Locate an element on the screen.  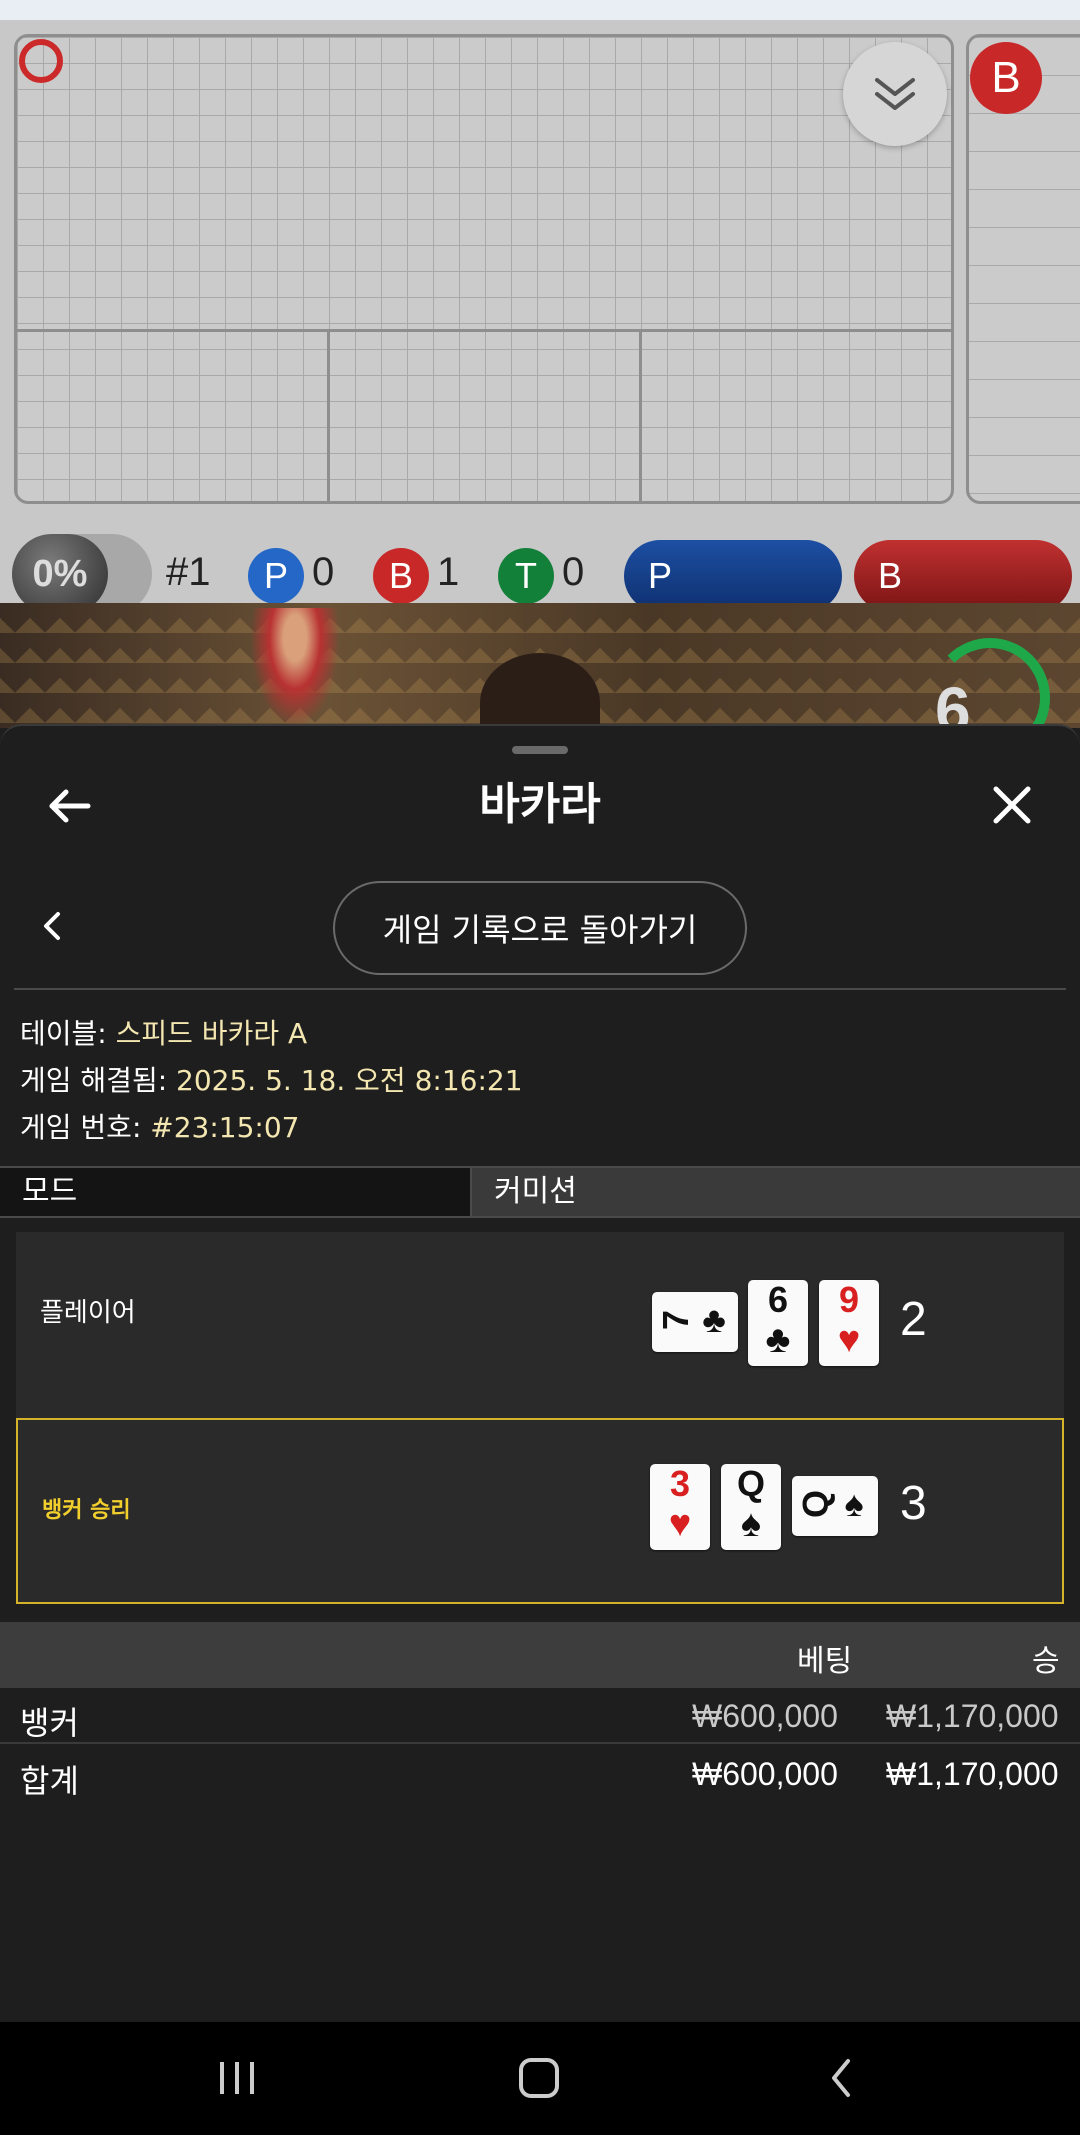
resolved-info: 게임 해결됨: 2025. 5. 18. 오전 8:16:21 is located at coordinates (271, 1079).